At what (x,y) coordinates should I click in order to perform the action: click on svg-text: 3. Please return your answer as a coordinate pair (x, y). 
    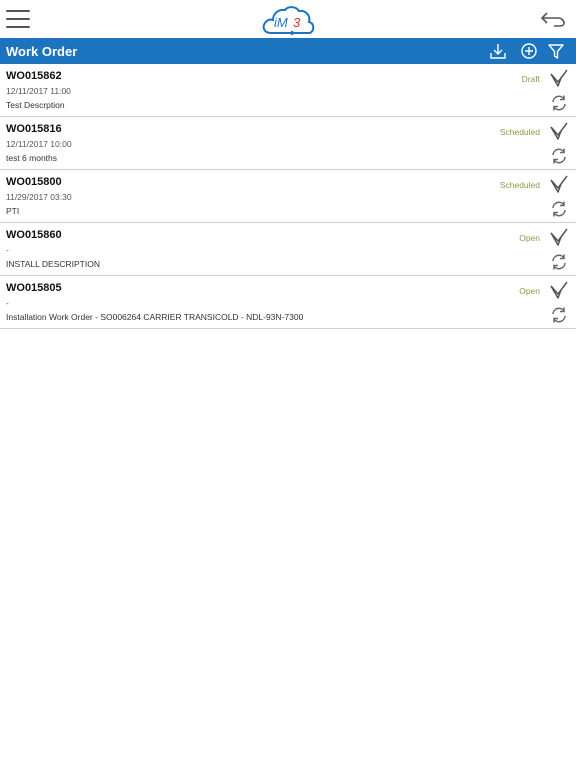
    Looking at the image, I should click on (297, 22).